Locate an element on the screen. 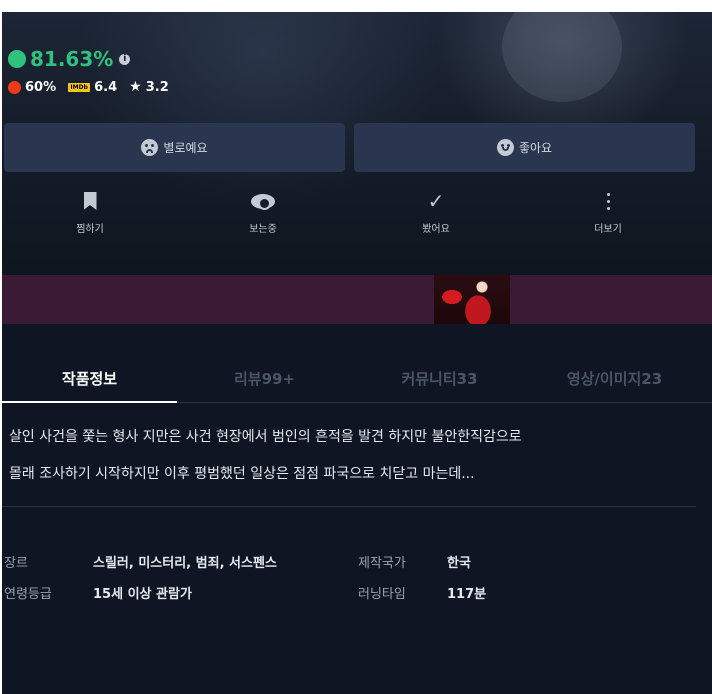 Image resolution: width=712 pixels, height=694 pixels. more-label: 더보기 is located at coordinates (608, 229).